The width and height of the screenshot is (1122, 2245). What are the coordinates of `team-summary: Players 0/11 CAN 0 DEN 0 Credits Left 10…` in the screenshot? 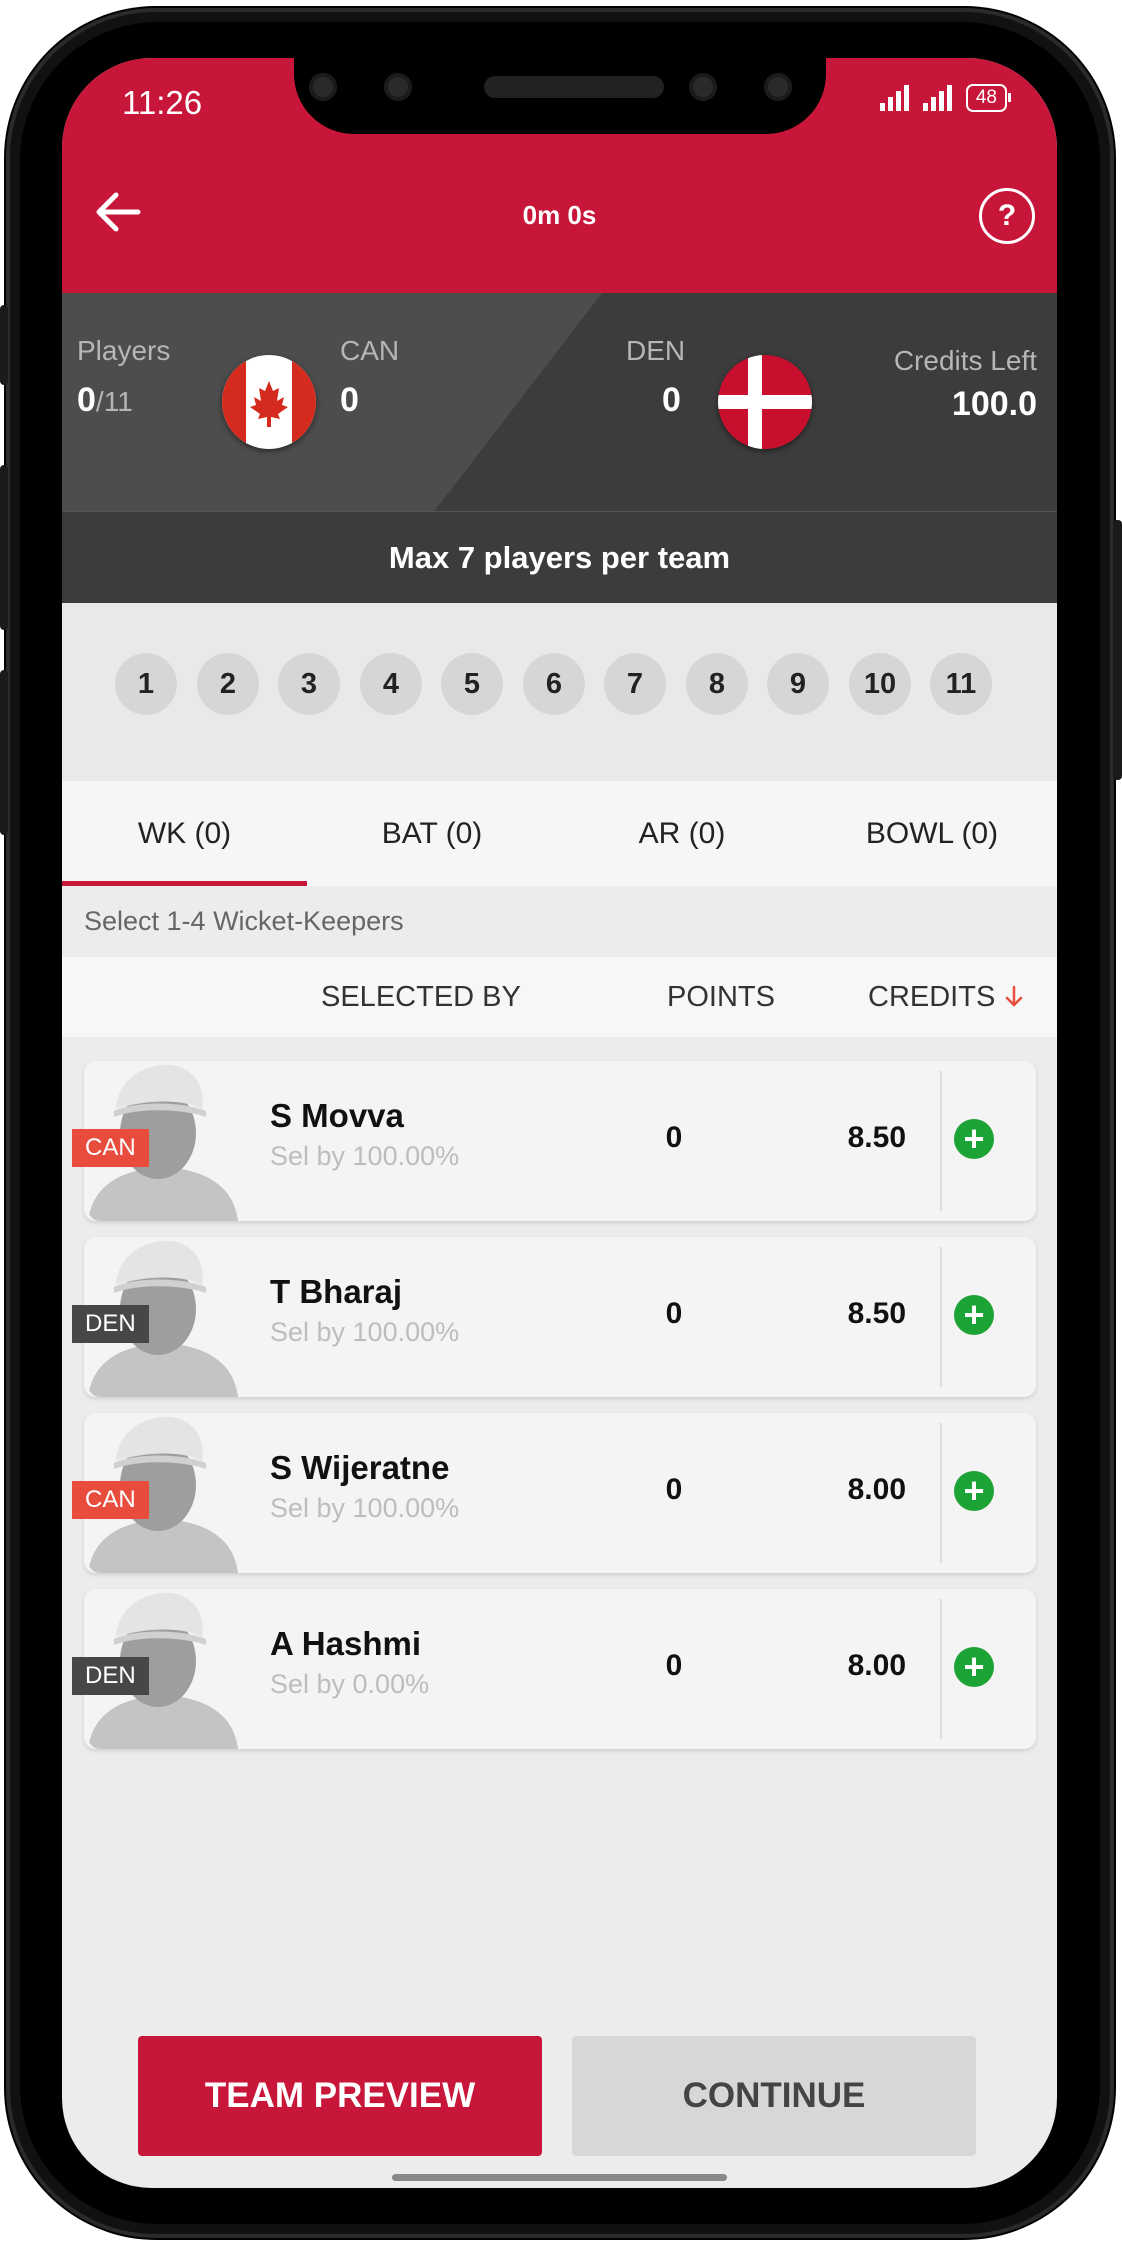 It's located at (559, 402).